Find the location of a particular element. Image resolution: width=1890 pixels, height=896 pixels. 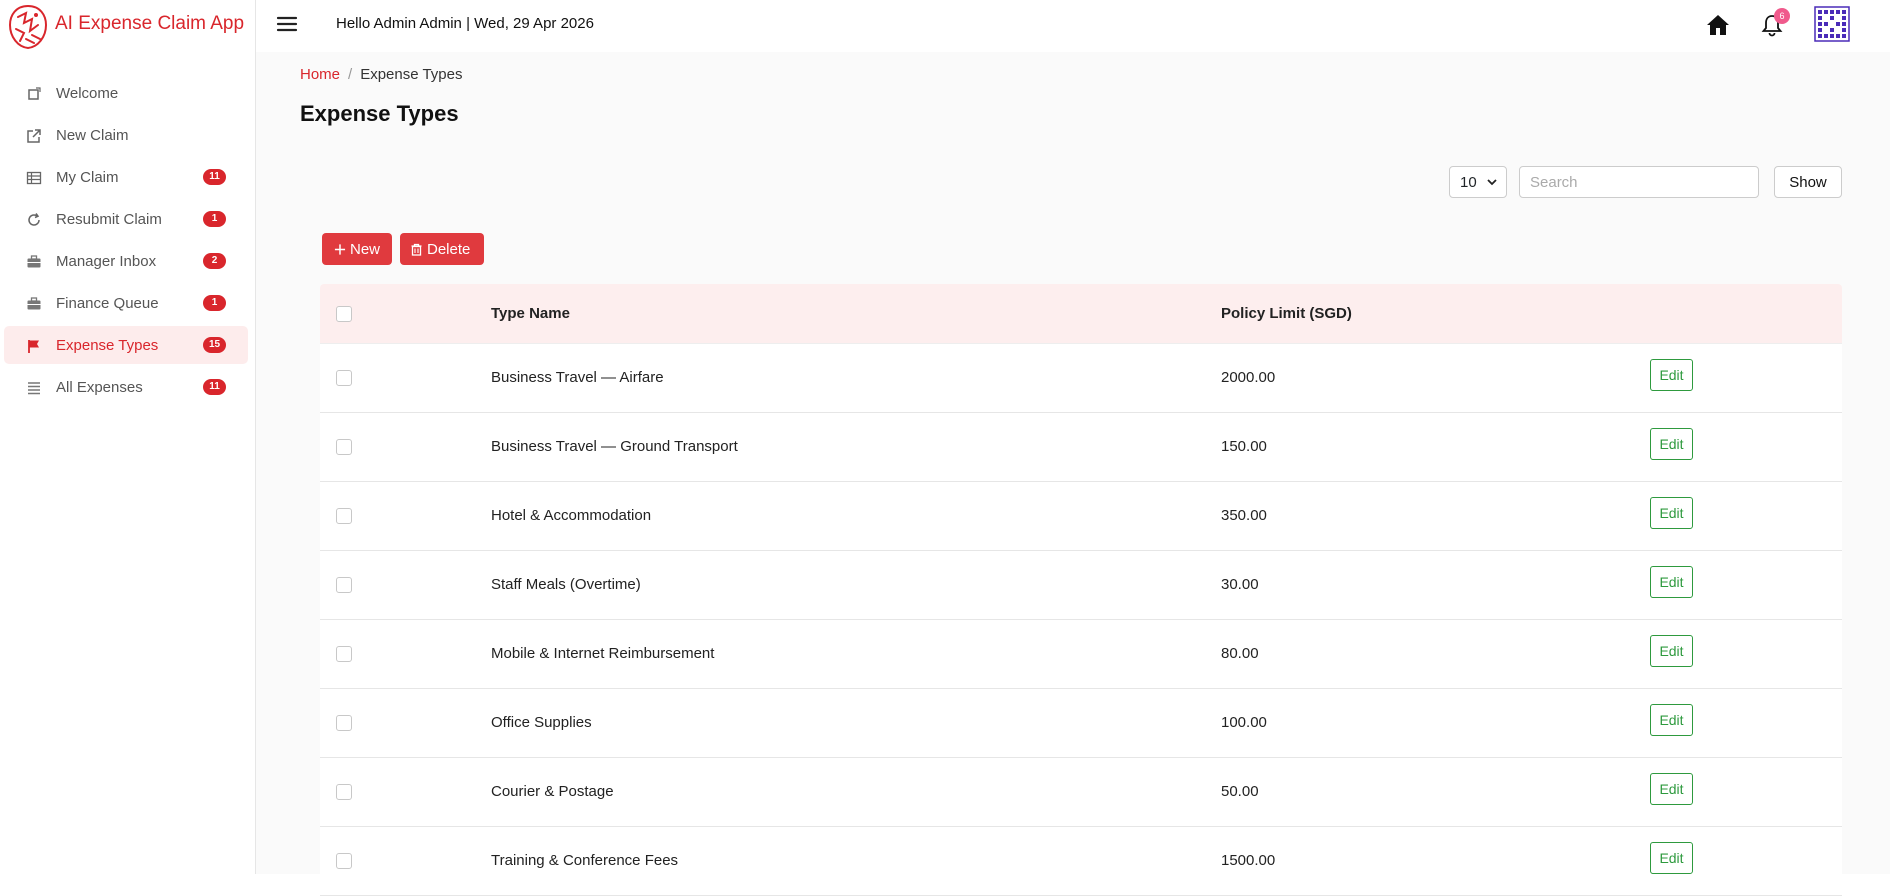

type-name-cell: Staff Meals (Overtime) is located at coordinates (566, 584).